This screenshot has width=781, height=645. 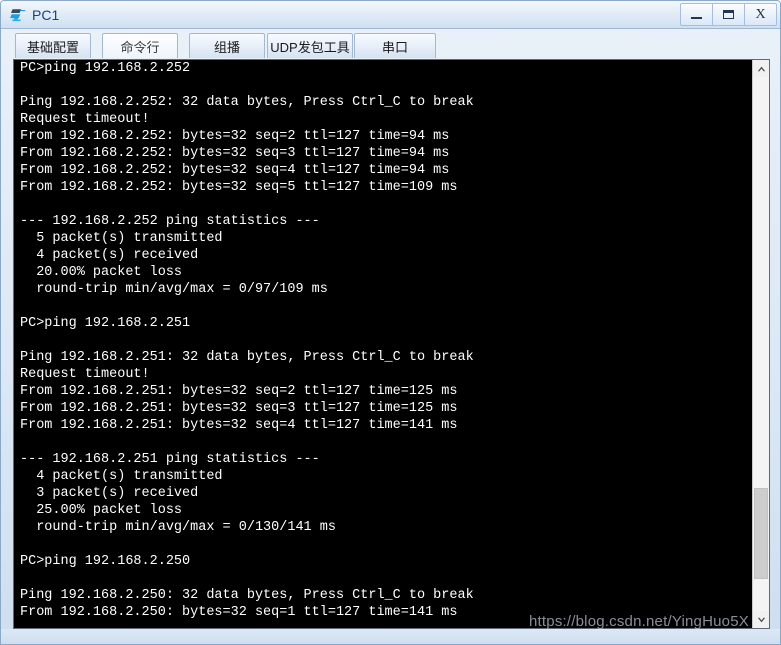 I want to click on maximize-icon, so click(x=728, y=14).